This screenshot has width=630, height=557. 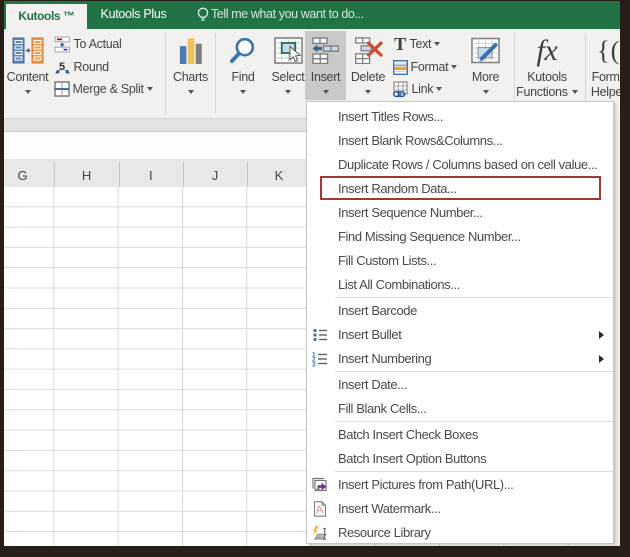 I want to click on svg-text: 5, so click(x=62, y=67).